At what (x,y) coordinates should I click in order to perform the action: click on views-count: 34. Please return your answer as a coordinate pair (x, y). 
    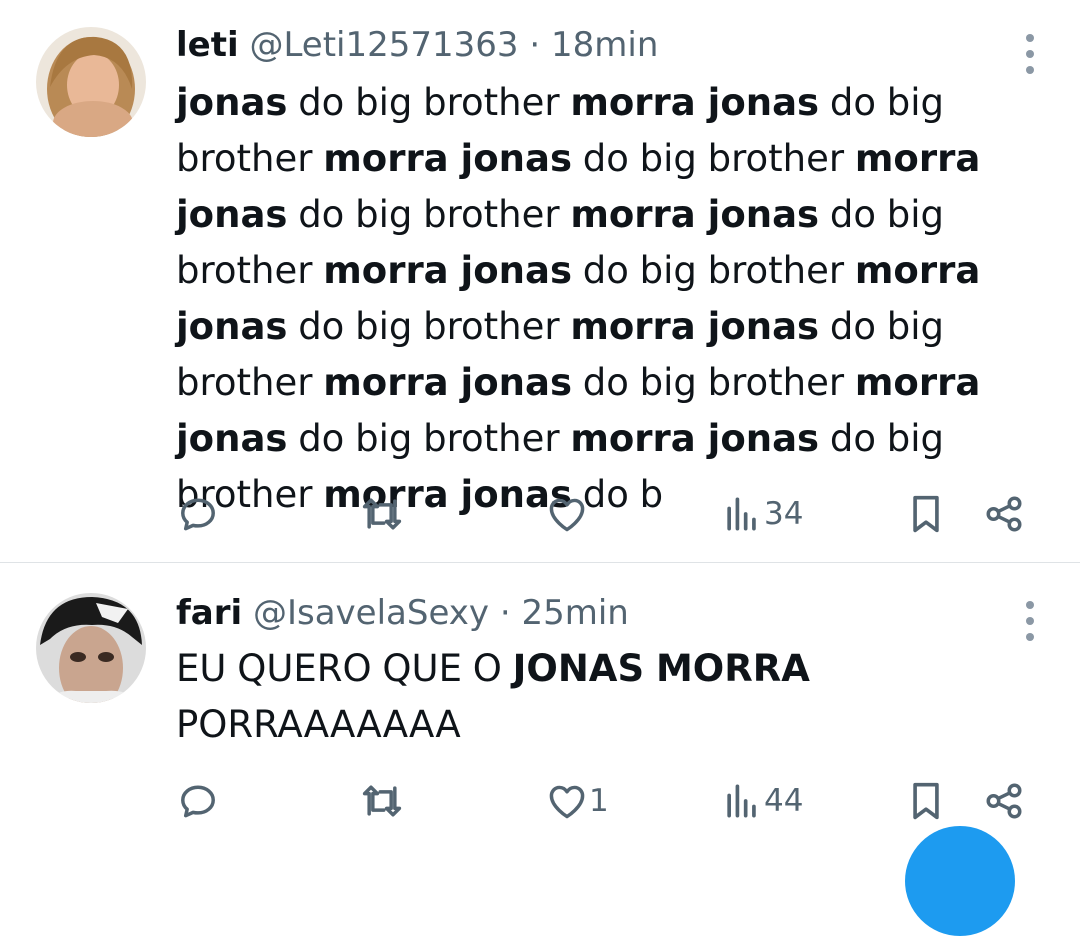
    Looking at the image, I should click on (784, 514).